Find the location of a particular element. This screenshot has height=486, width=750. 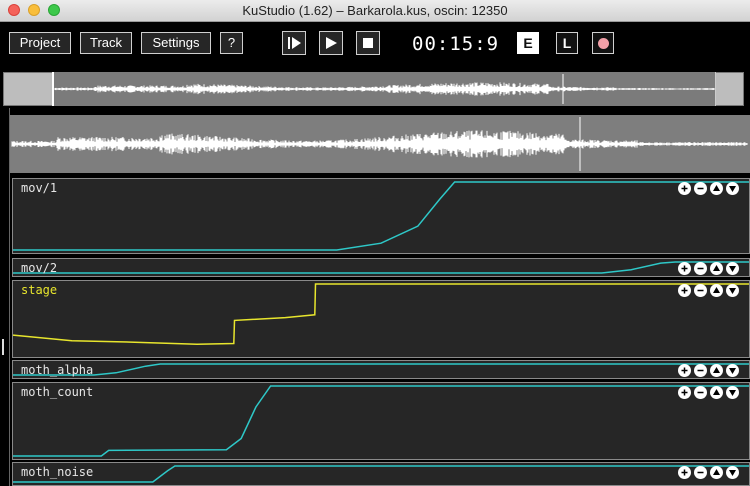

timeline-divider is located at coordinates (9, 297).